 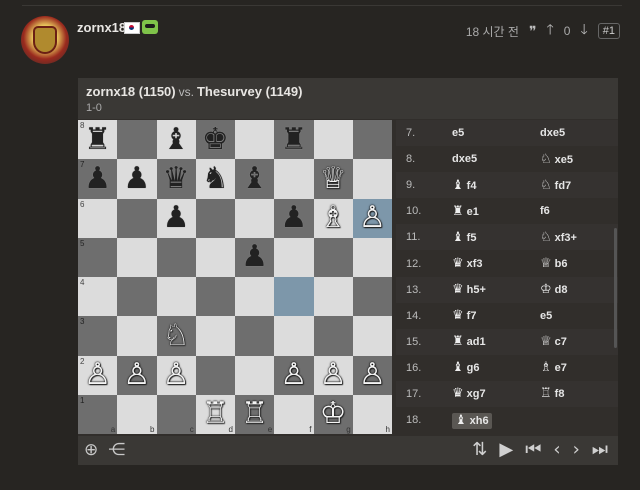 I want to click on avatar, so click(x=45, y=40).